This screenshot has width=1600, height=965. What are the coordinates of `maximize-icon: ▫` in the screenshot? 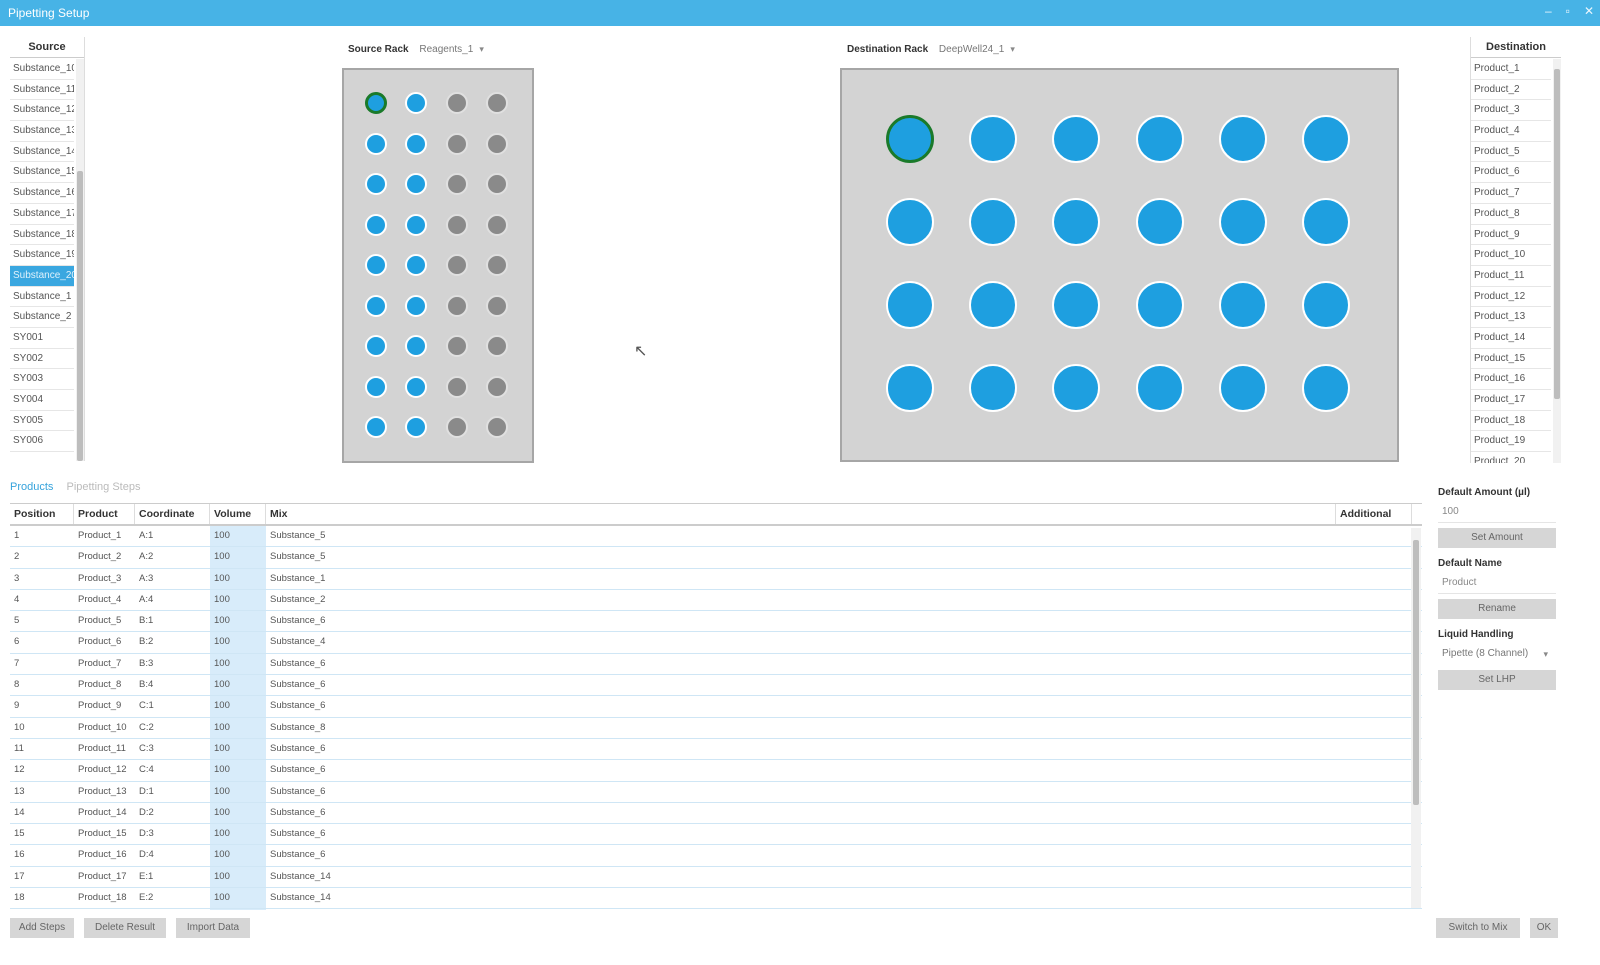 It's located at (1568, 11).